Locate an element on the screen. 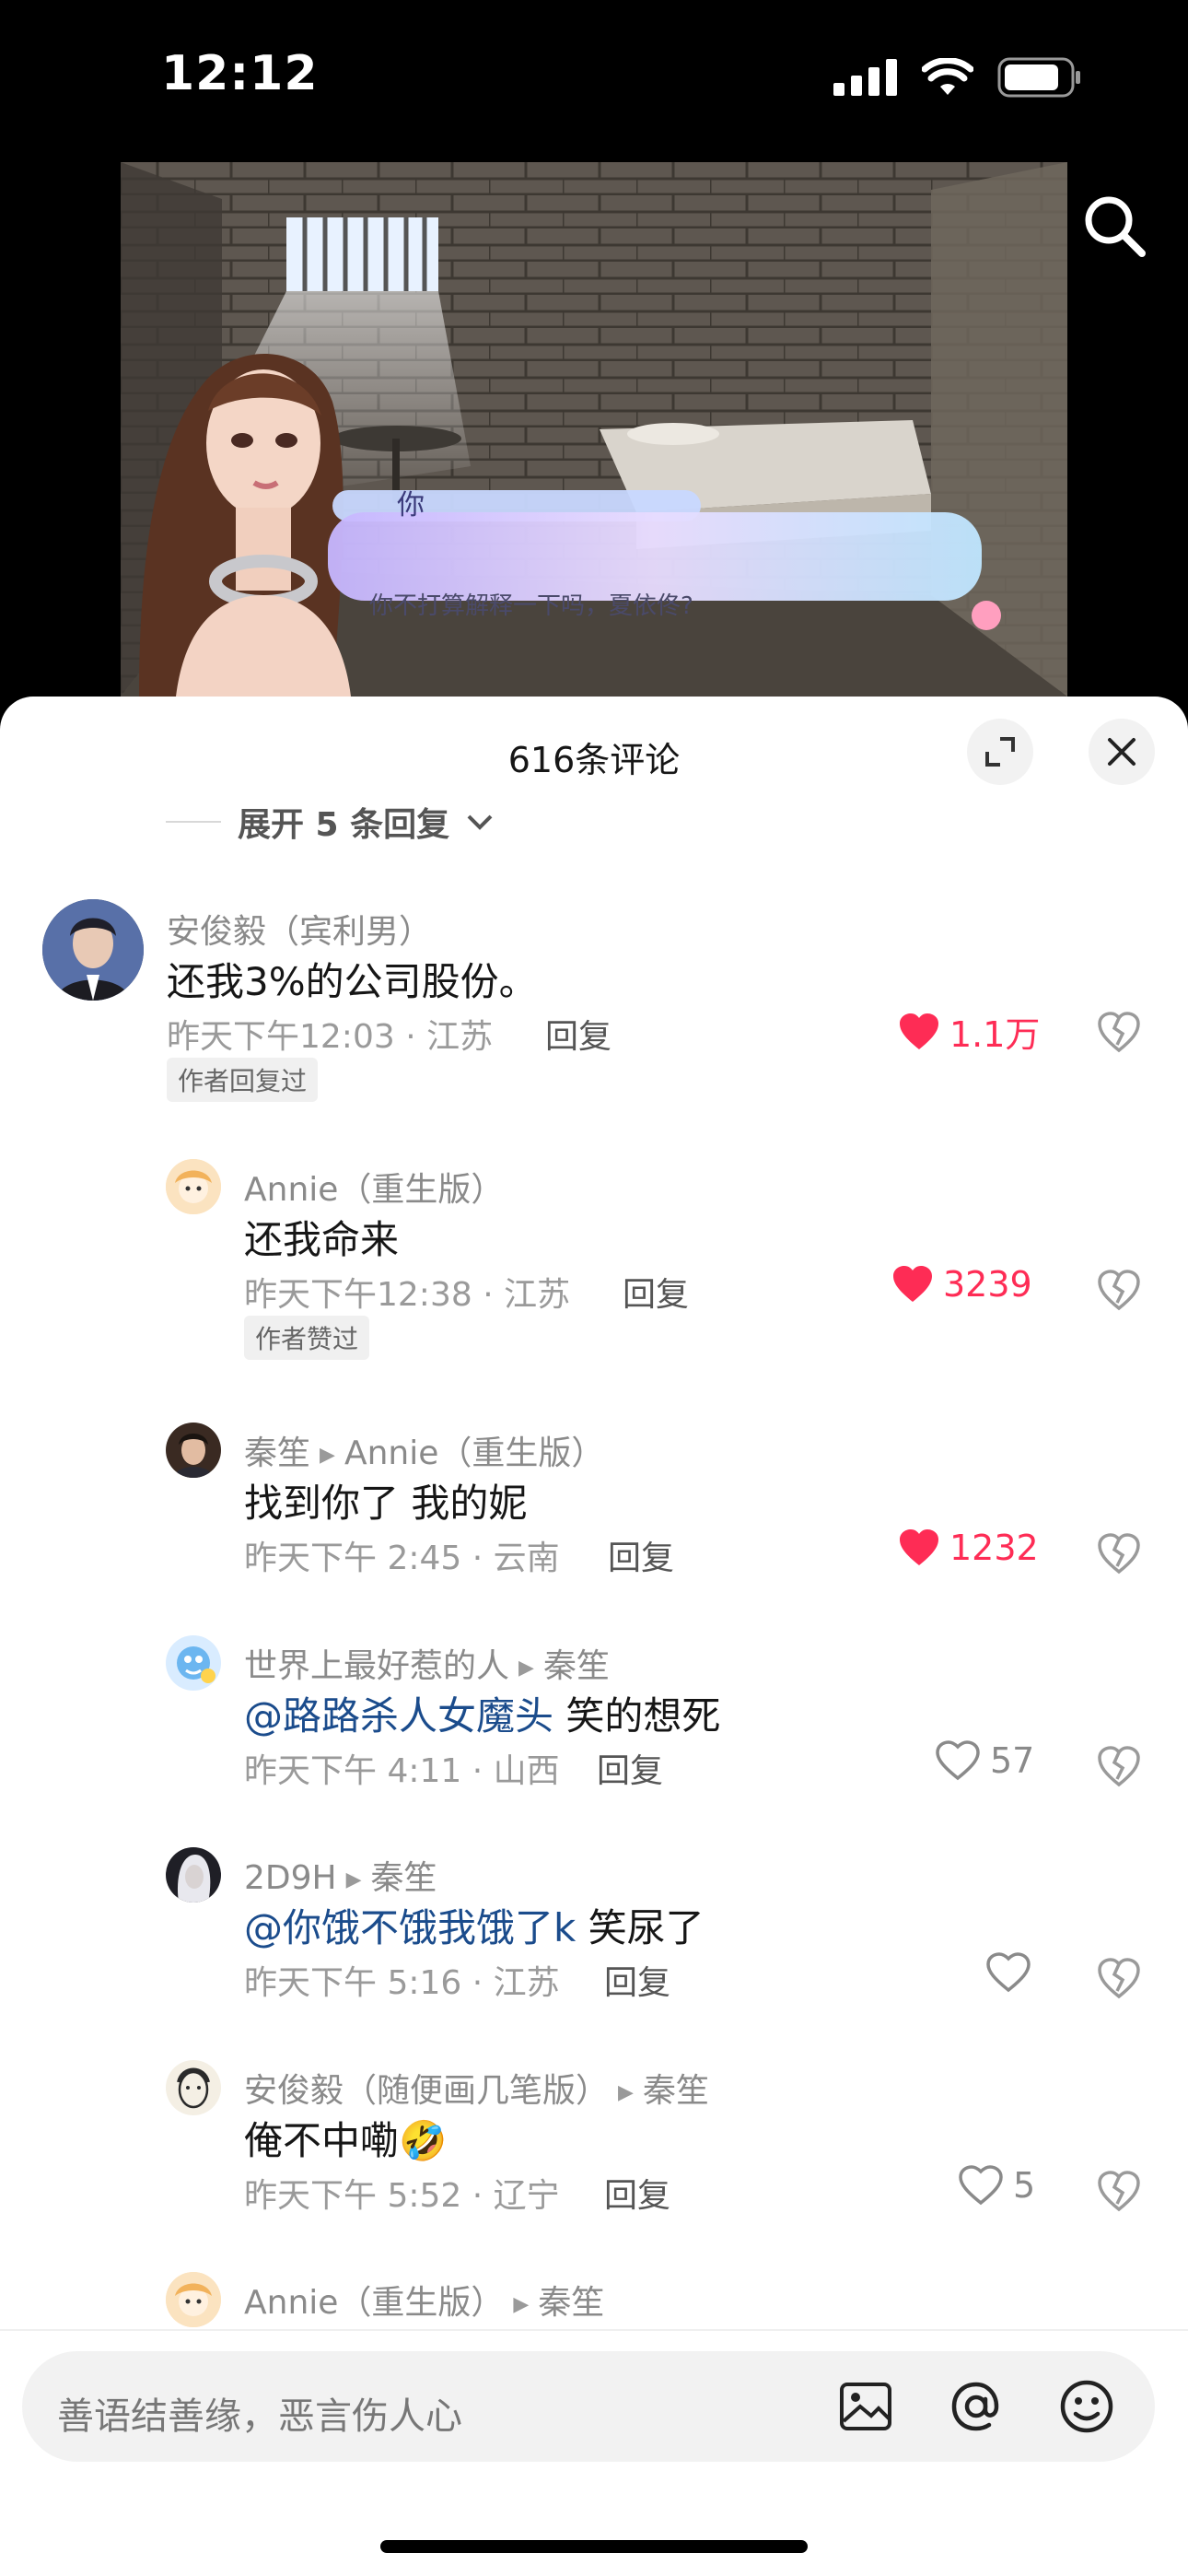 This screenshot has width=1188, height=2576. expand-replies-label: 展开 5 条回复 is located at coordinates (344, 825).